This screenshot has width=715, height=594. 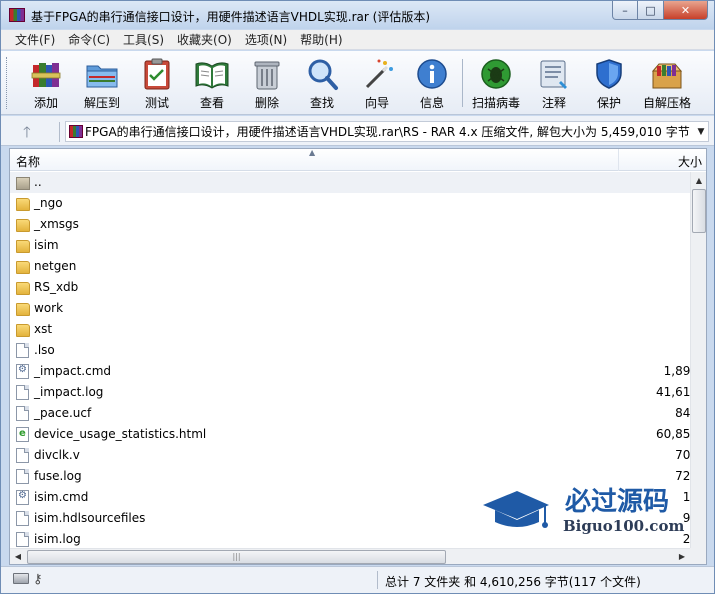 I want to click on list-item: divclk.v 701, so click(x=354, y=455).